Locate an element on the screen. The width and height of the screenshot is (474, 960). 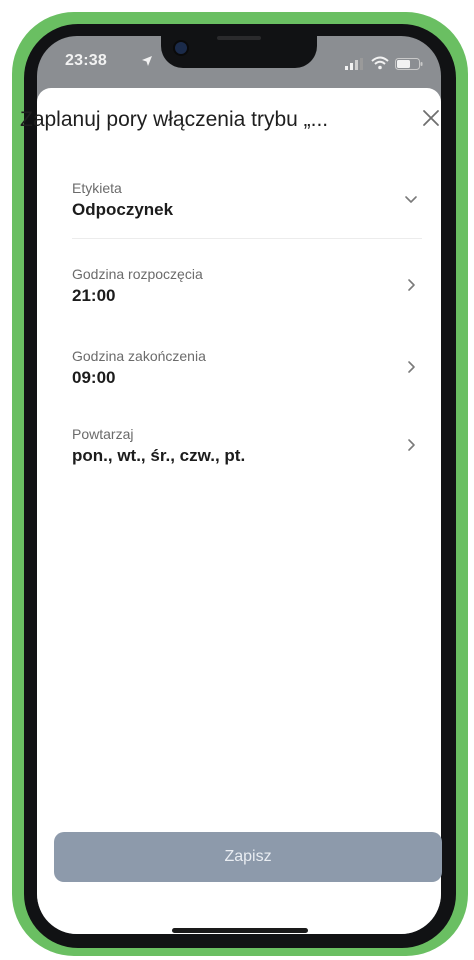
save-button: Zapisz is located at coordinates (248, 857).